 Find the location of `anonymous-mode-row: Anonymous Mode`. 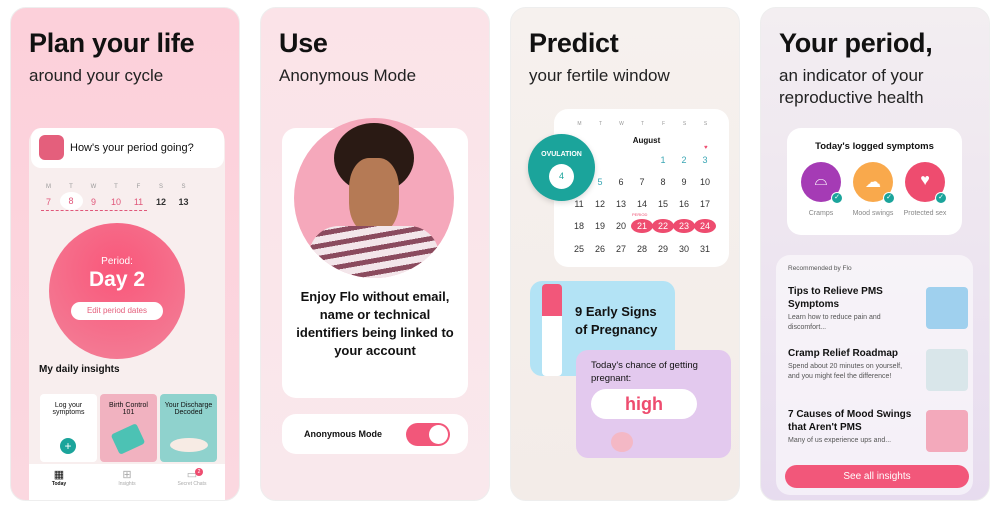

anonymous-mode-row: Anonymous Mode is located at coordinates (375, 434).